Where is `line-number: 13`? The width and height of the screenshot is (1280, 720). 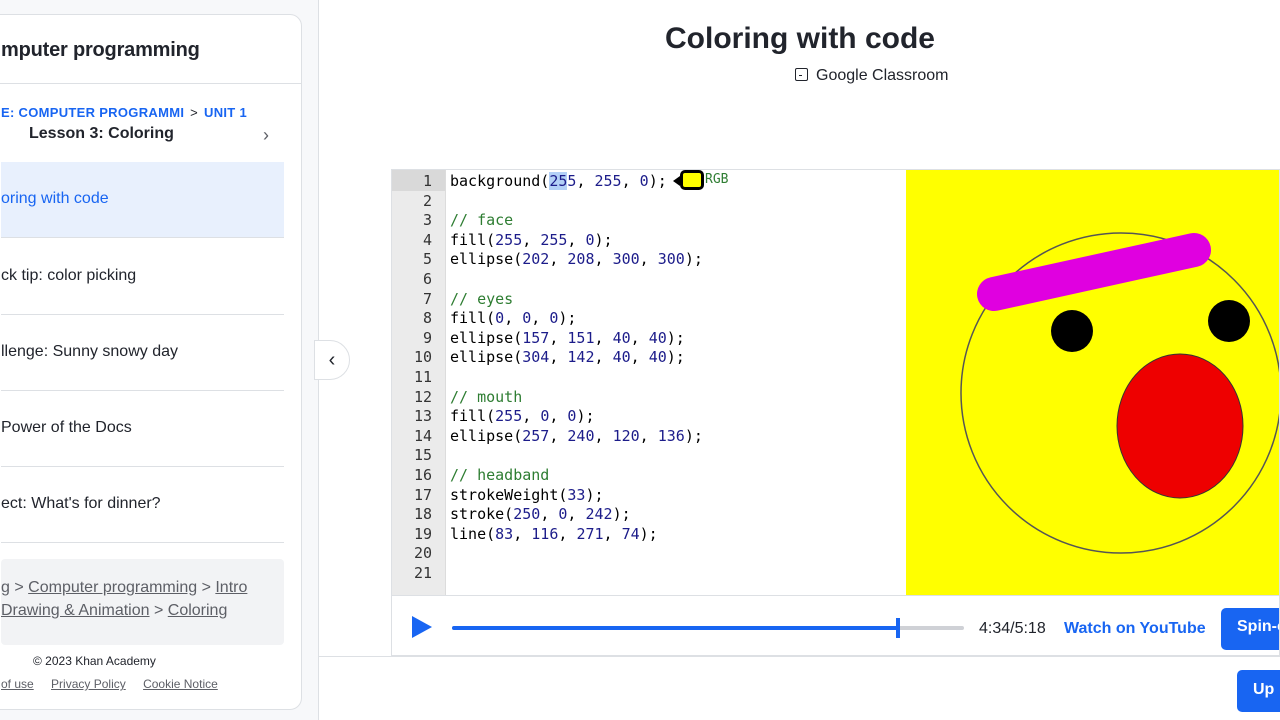 line-number: 13 is located at coordinates (422, 416).